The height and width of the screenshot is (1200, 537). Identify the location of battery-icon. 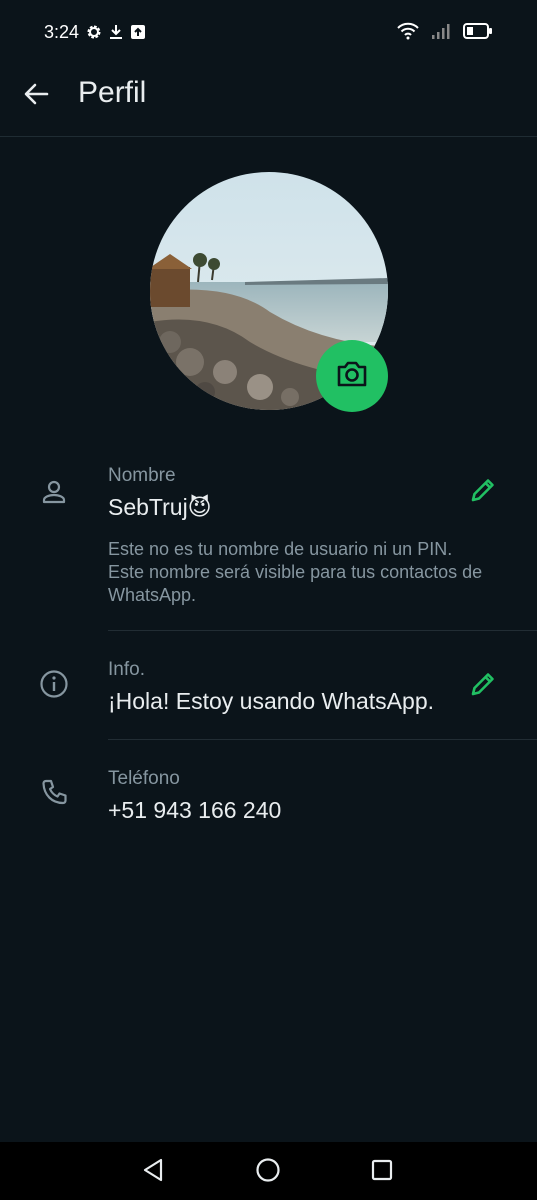
(478, 33).